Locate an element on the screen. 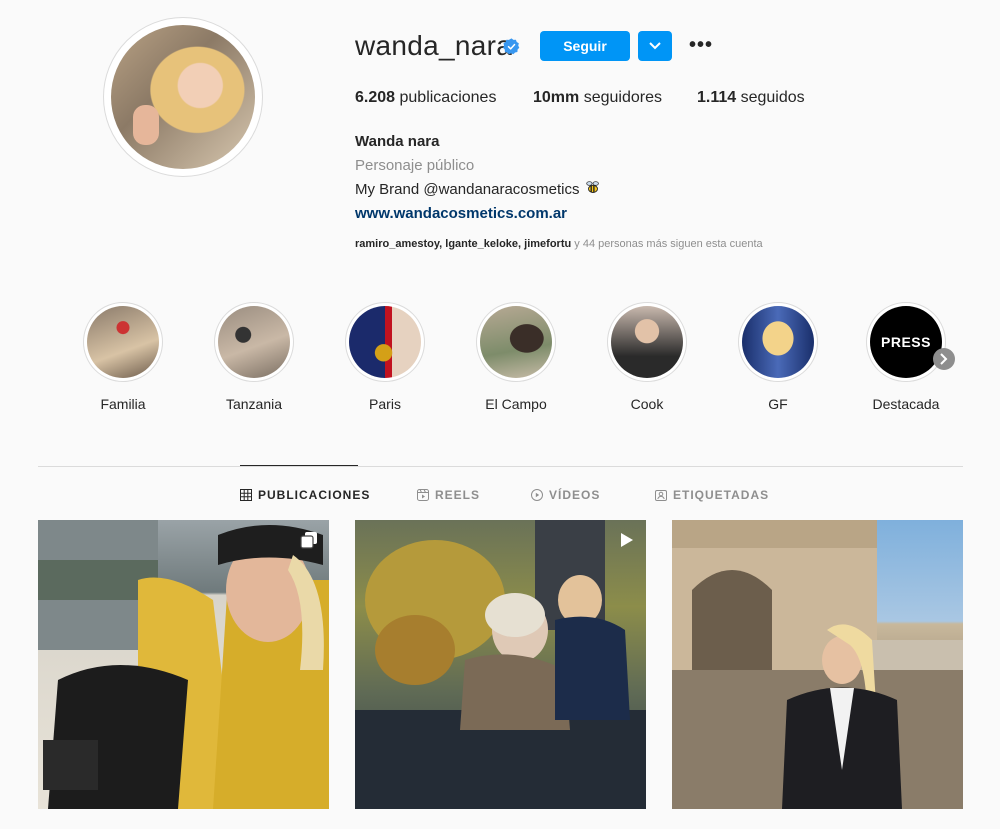 This screenshot has width=1000, height=829. highlight-cook: Cook is located at coordinates (647, 357).